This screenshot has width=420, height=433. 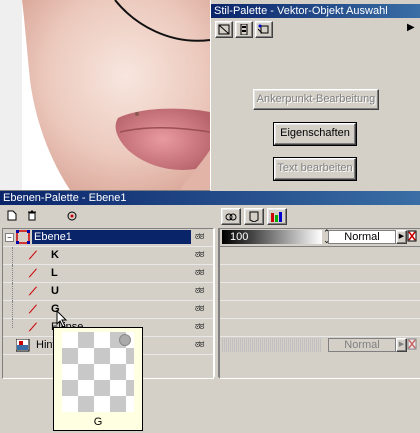 What do you see at coordinates (98, 372) in the screenshot?
I see `thumbnail-preview` at bounding box center [98, 372].